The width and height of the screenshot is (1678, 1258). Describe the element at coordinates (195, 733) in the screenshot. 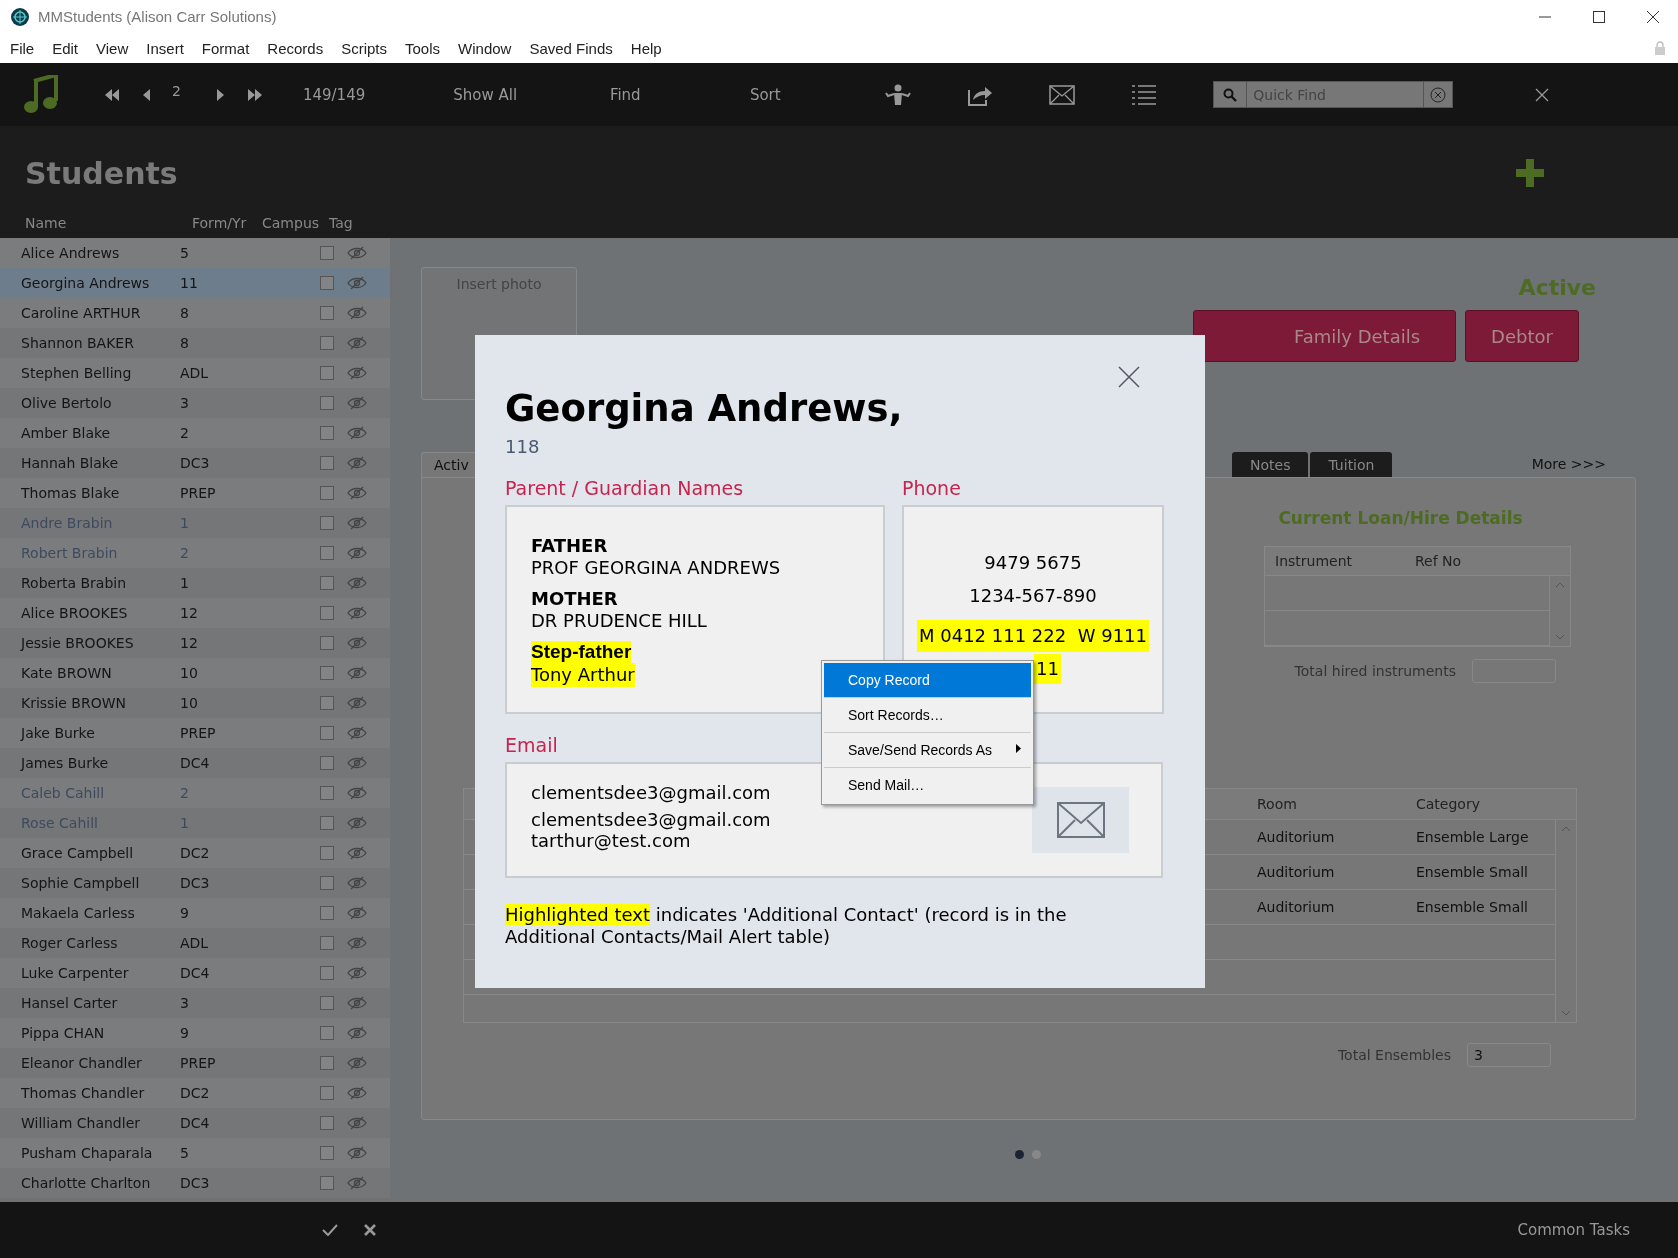

I see `student-row: Jake Burke PREP` at that location.